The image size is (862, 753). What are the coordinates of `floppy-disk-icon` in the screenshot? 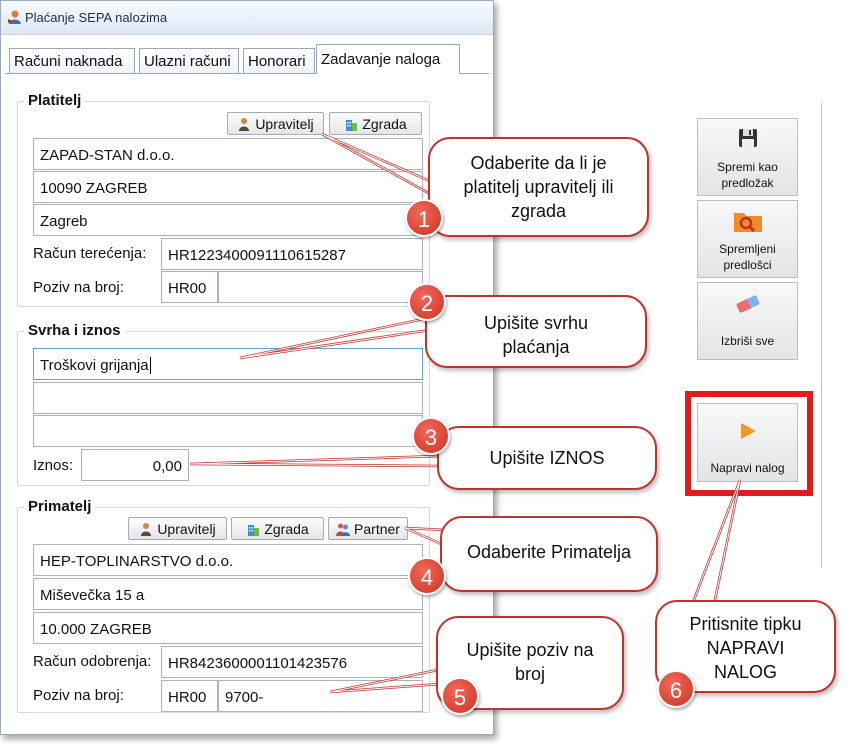 It's located at (747, 138).